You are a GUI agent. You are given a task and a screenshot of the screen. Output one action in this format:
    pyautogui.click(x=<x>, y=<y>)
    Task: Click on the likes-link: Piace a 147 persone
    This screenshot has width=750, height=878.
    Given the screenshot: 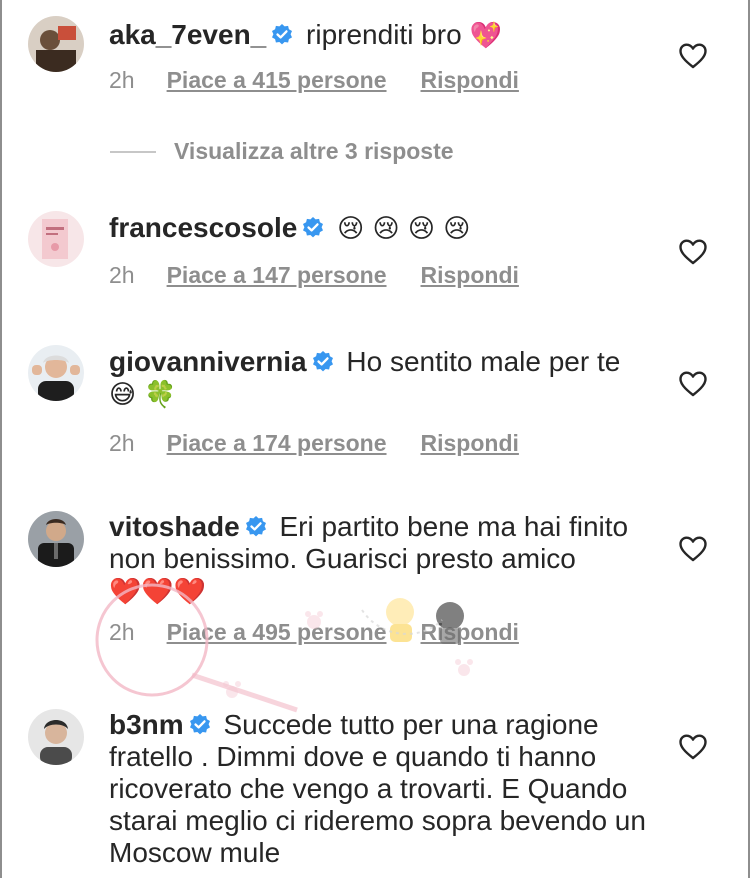 What is the action you would take?
    pyautogui.click(x=277, y=275)
    